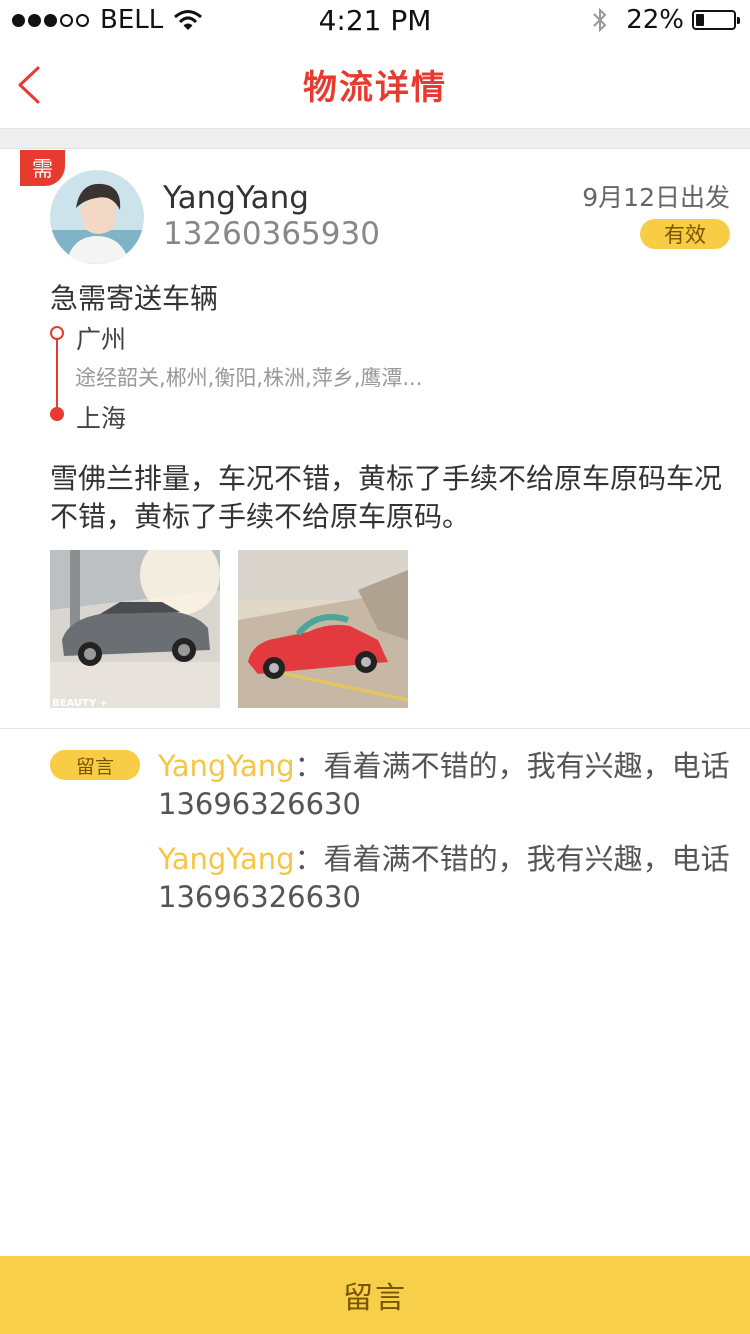 The image size is (750, 1334). Describe the element at coordinates (700, 20) in the screenshot. I see `battery-fill` at that location.